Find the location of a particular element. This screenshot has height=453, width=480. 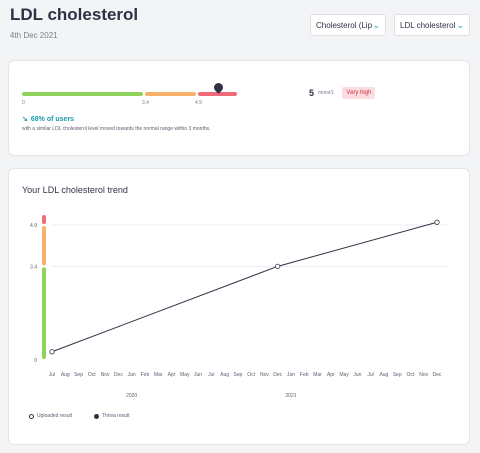

legend-uploaded: Uploaded result is located at coordinates (50, 416).